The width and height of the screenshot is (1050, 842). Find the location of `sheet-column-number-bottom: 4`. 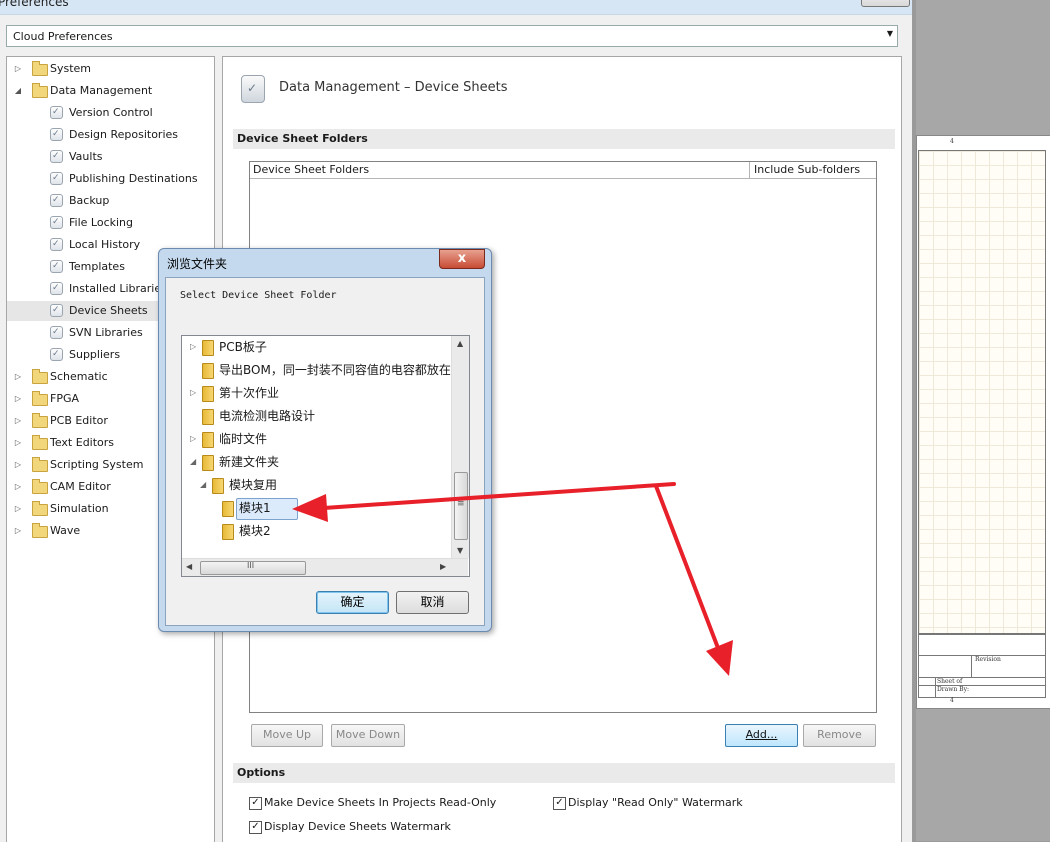

sheet-column-number-bottom: 4 is located at coordinates (952, 700).